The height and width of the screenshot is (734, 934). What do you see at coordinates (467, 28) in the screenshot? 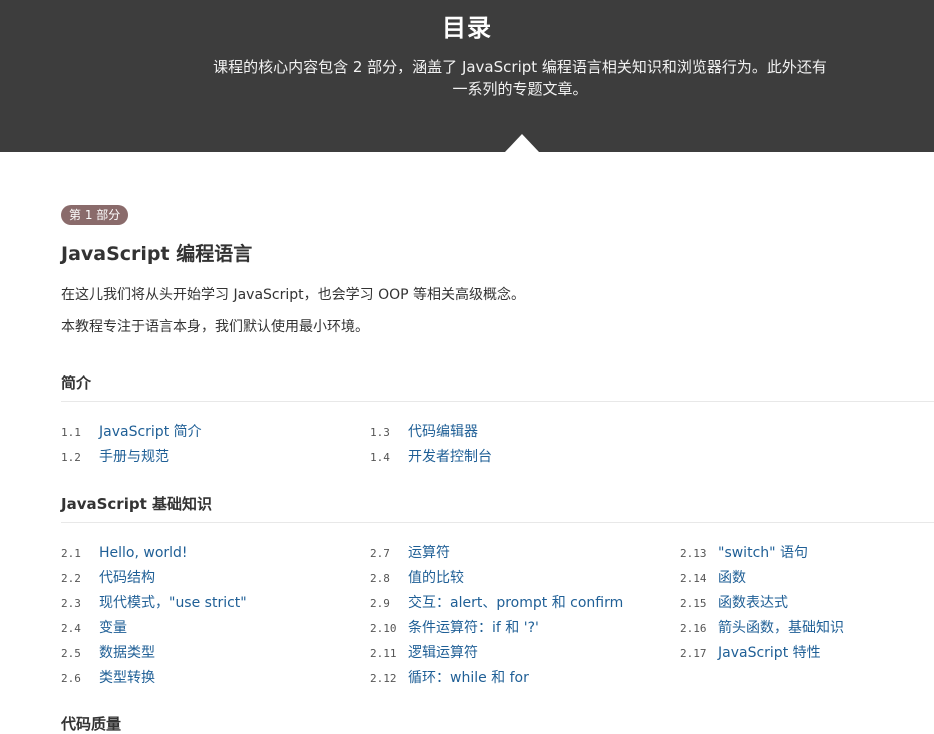
I see `page-title: 目录` at bounding box center [467, 28].